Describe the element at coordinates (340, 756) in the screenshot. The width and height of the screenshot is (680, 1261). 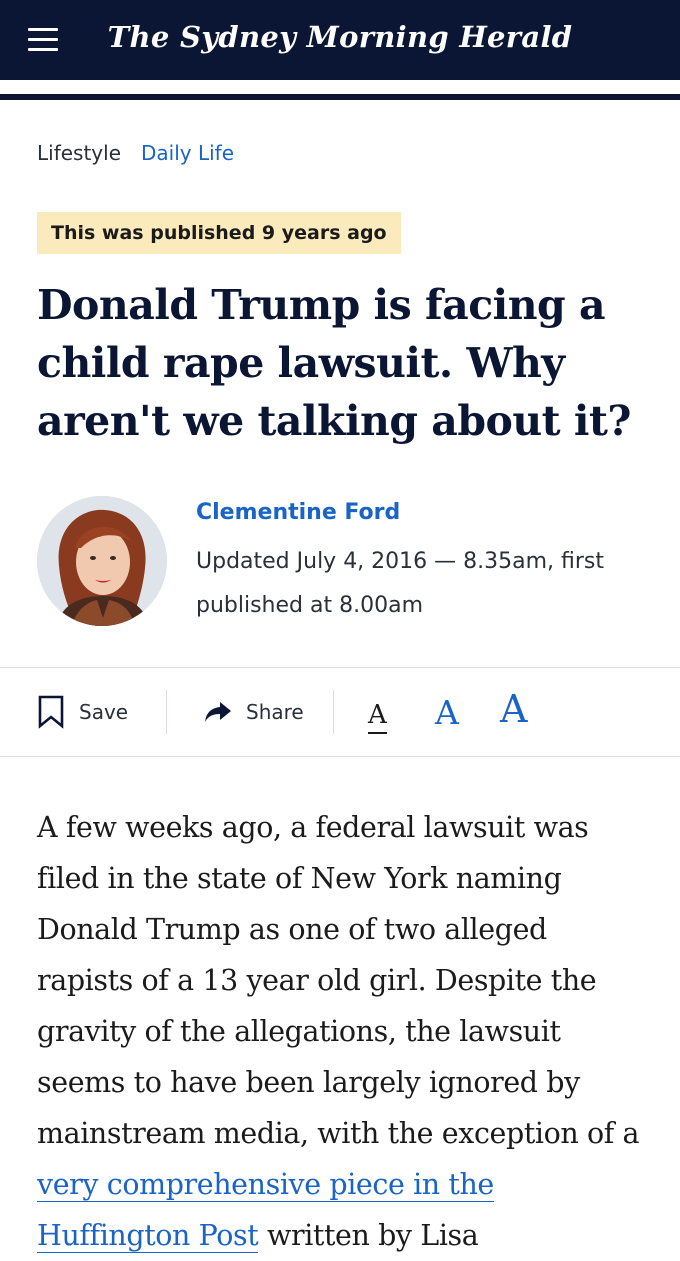
I see `toolbar-bottom-divider` at that location.